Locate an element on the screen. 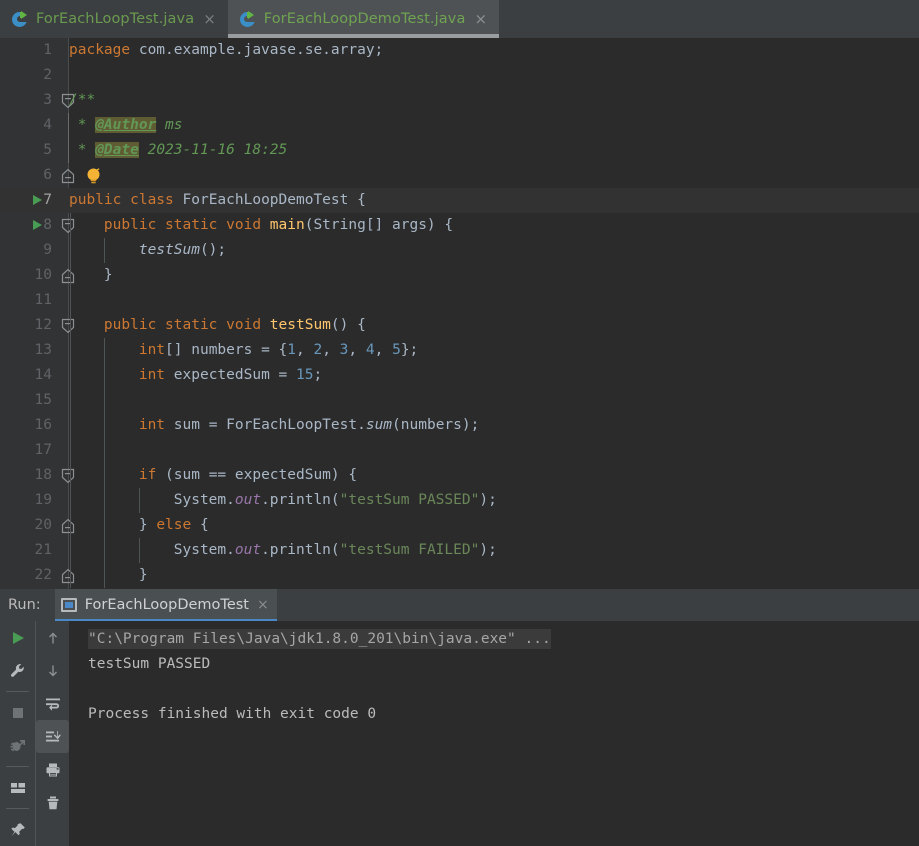  trash-icon is located at coordinates (52, 802).